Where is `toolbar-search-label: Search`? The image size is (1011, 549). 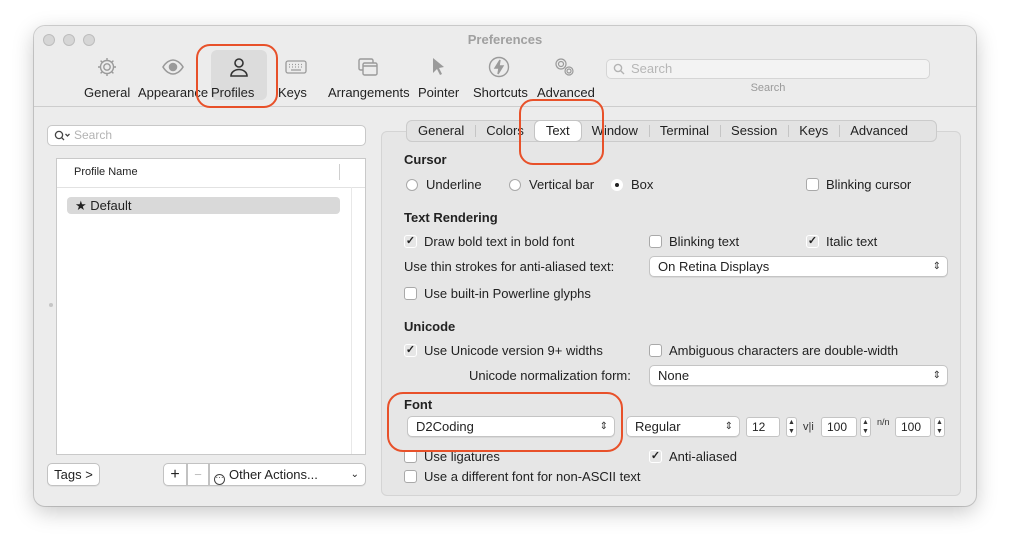
toolbar-search-label: Search is located at coordinates (768, 88).